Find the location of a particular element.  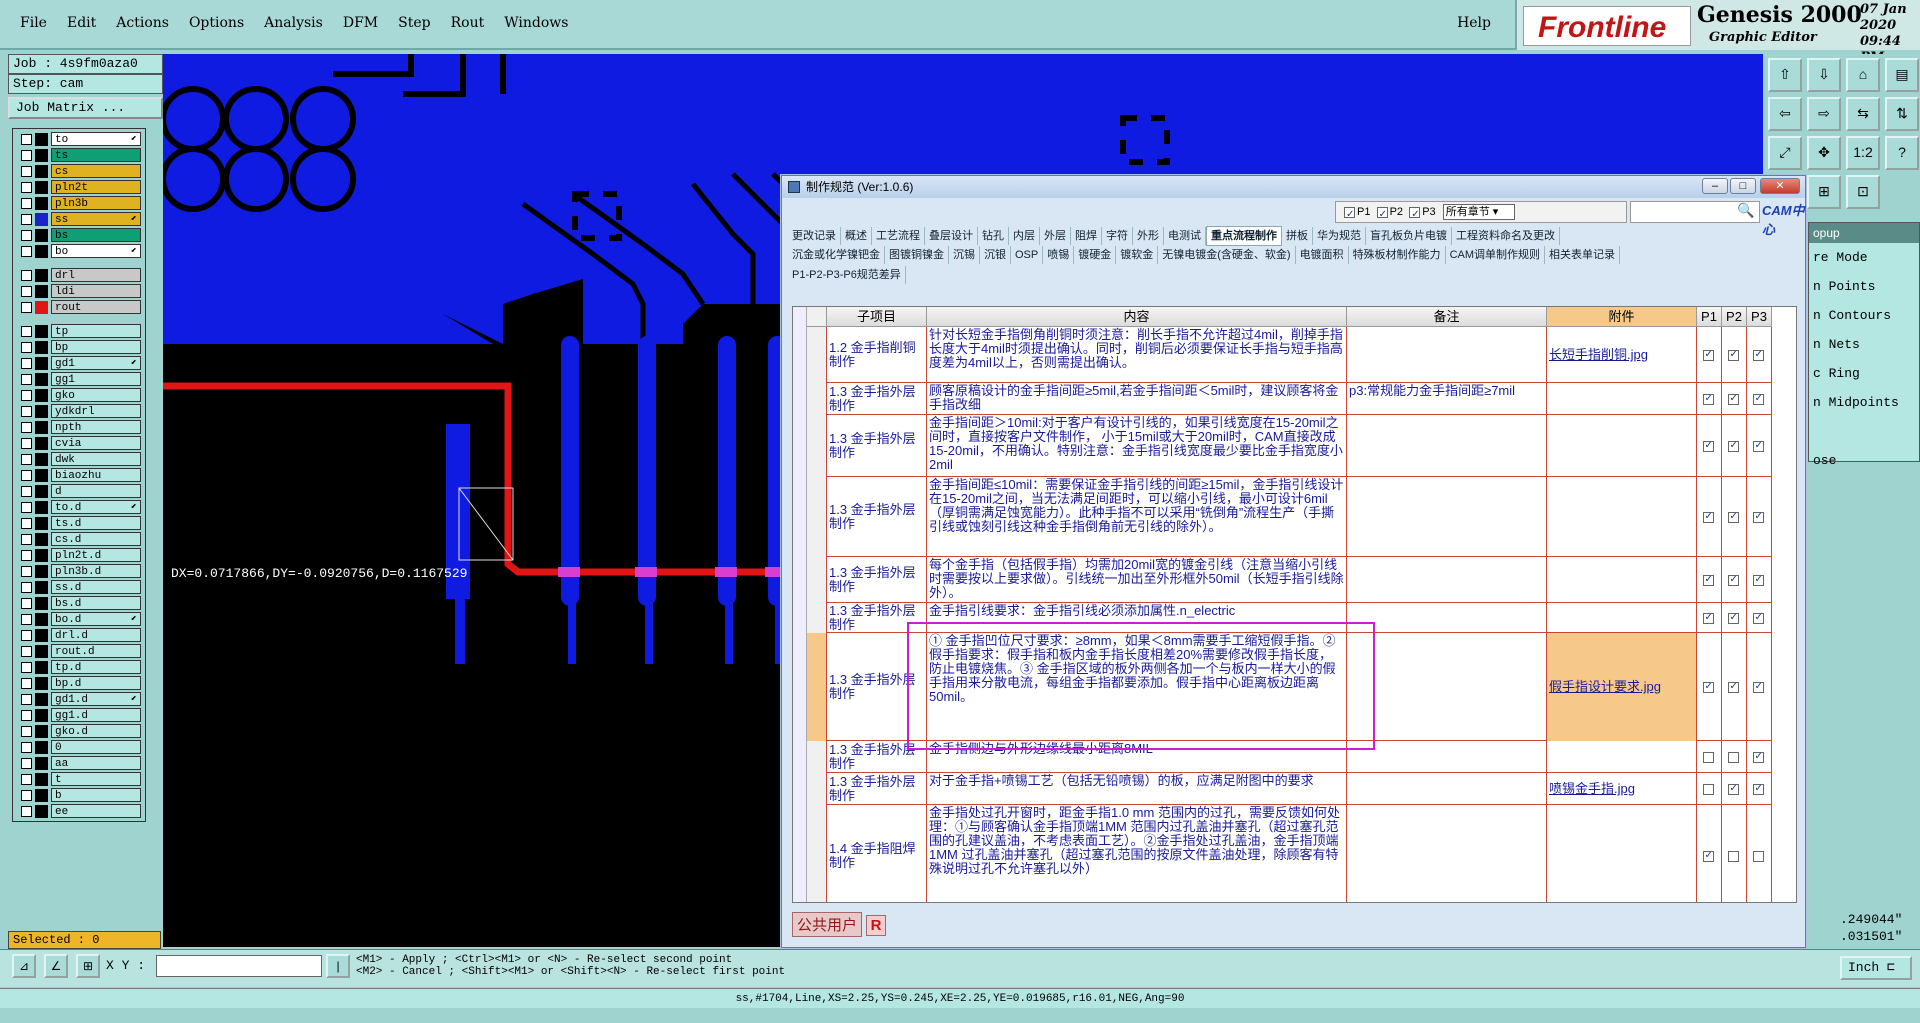

layer-name: bs.d is located at coordinates (96, 603).